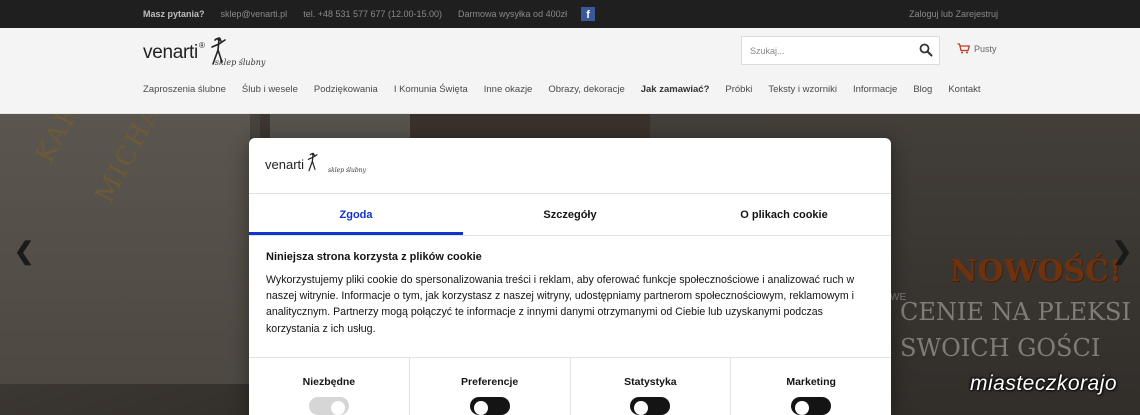 This screenshot has height=415, width=1140. Describe the element at coordinates (285, 164) in the screenshot. I see `dialog-logo-brand: venarti` at that location.